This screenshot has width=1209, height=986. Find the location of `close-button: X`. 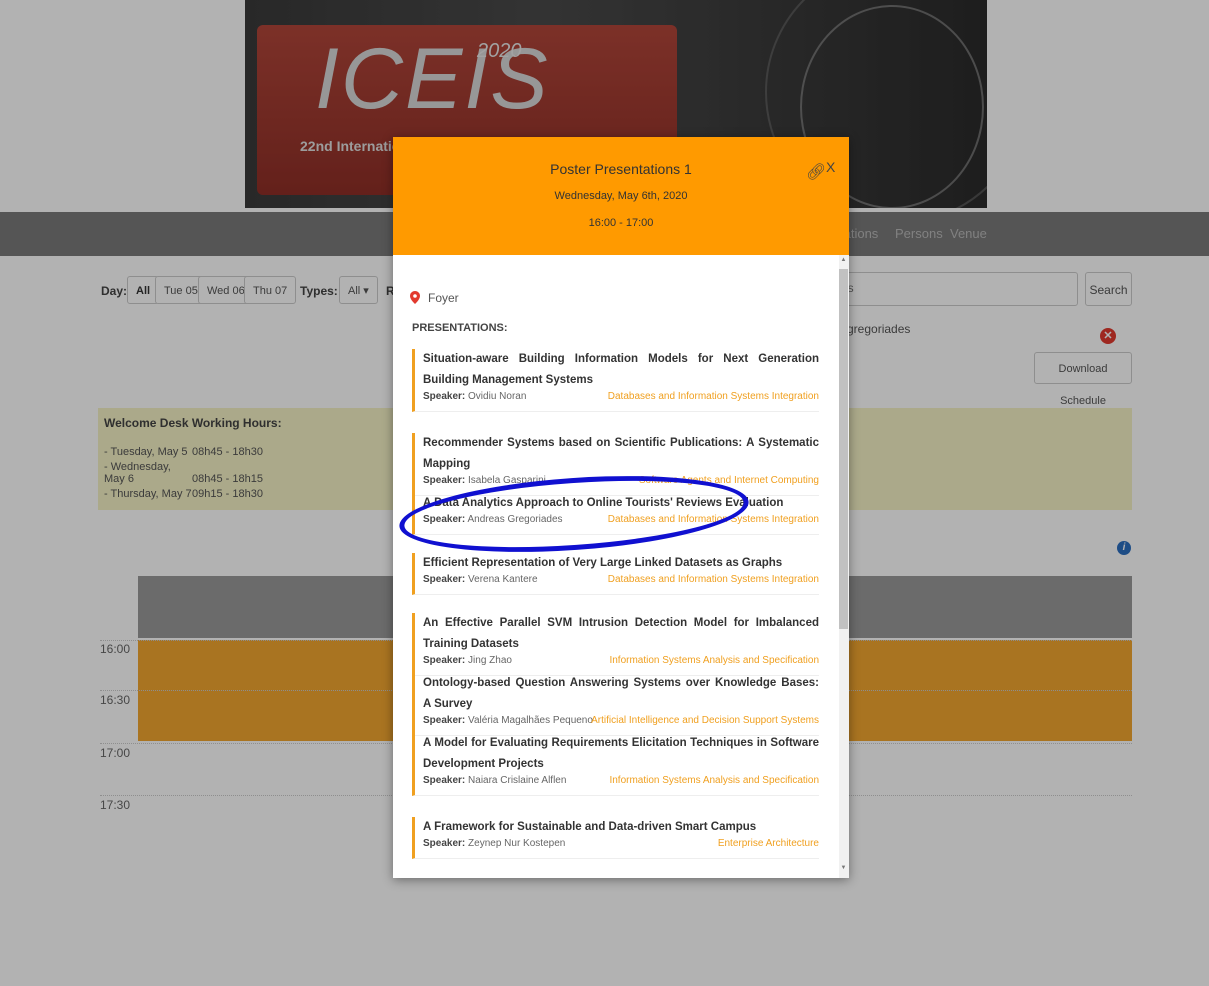

close-button: X is located at coordinates (830, 167).